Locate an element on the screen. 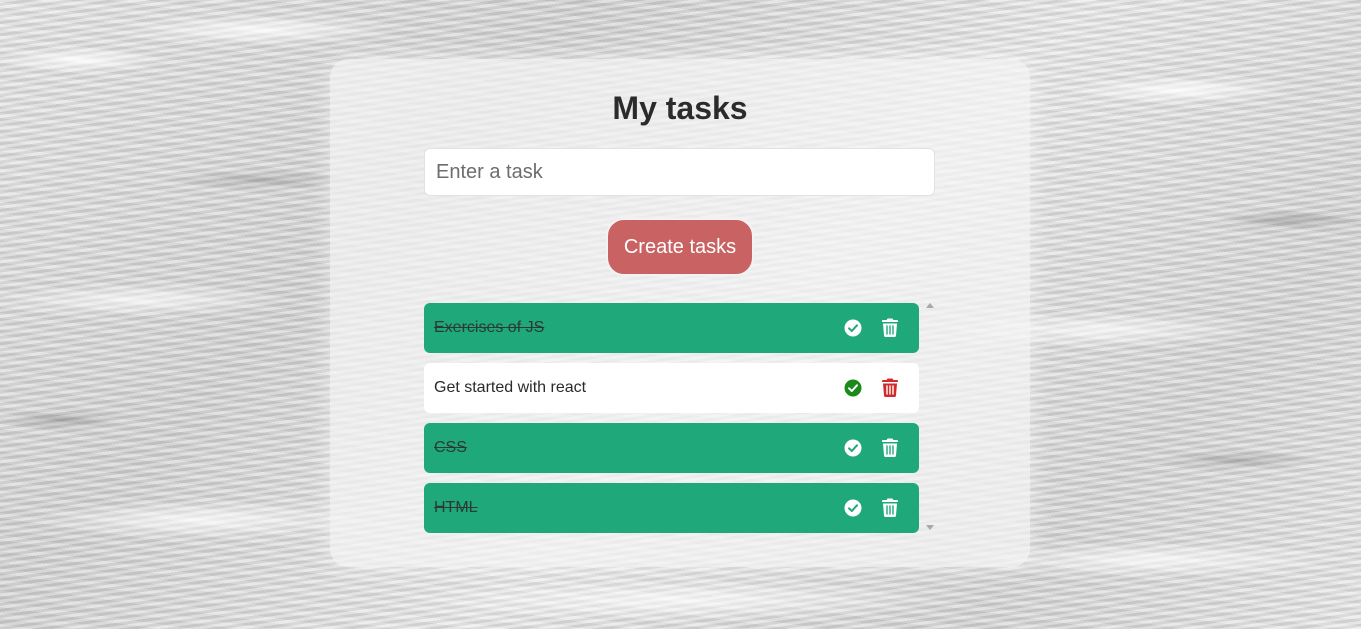 This screenshot has height=629, width=1361. task-item: CSS is located at coordinates (671, 448).